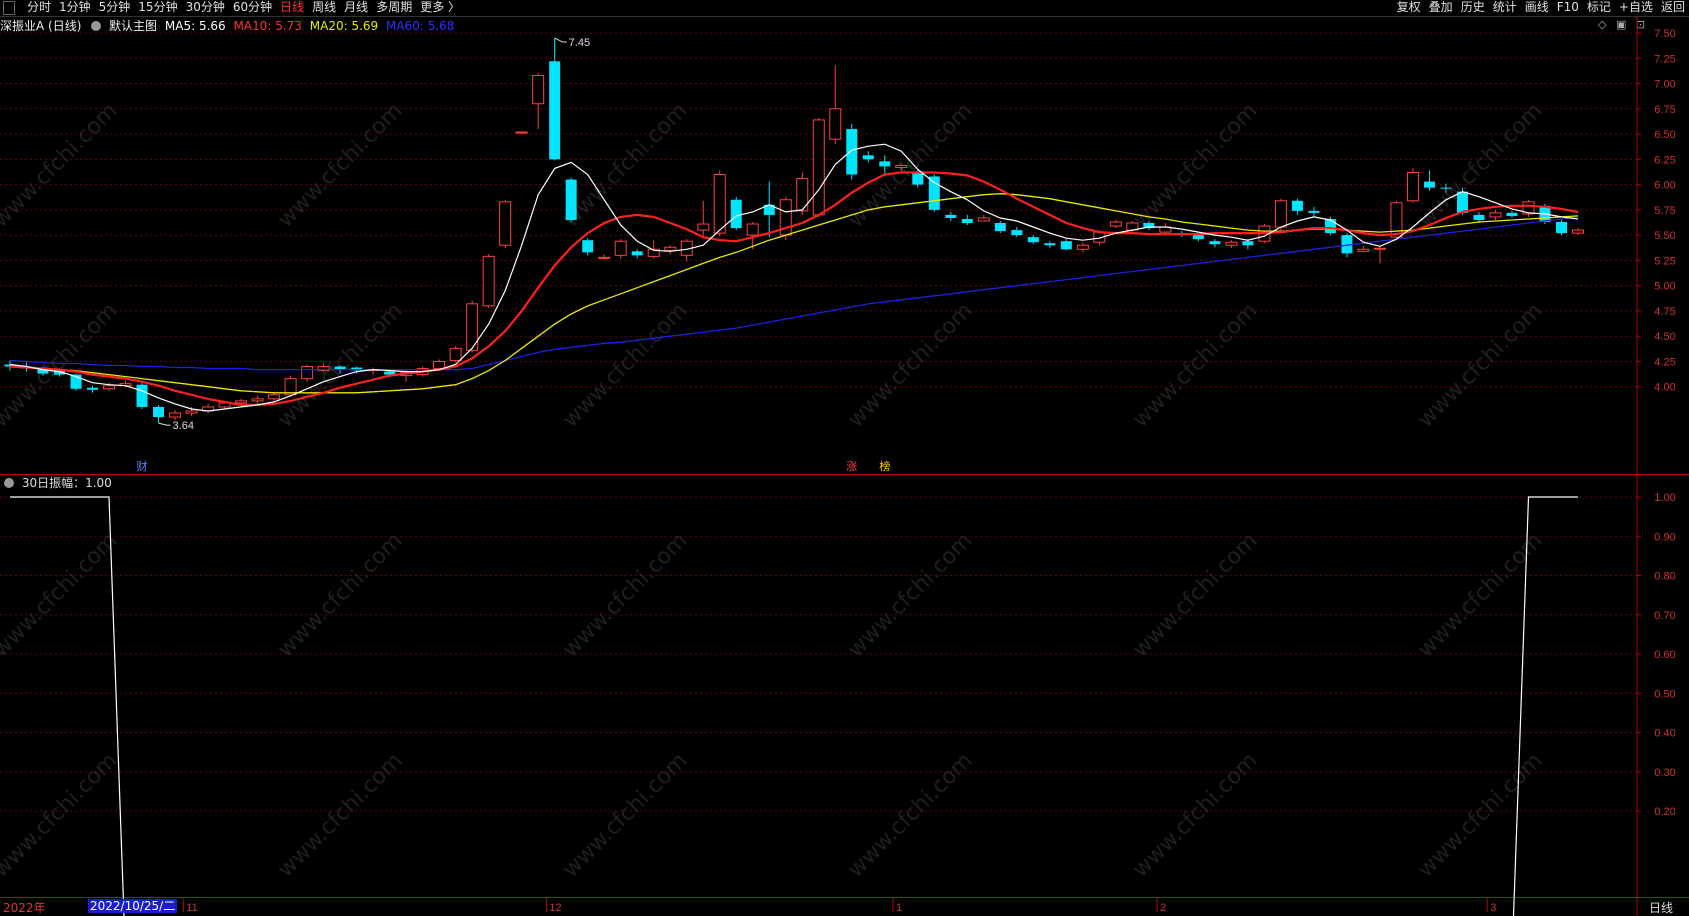  I want to click on watermark-23: www.cfchi.com, so click(1480, 815).